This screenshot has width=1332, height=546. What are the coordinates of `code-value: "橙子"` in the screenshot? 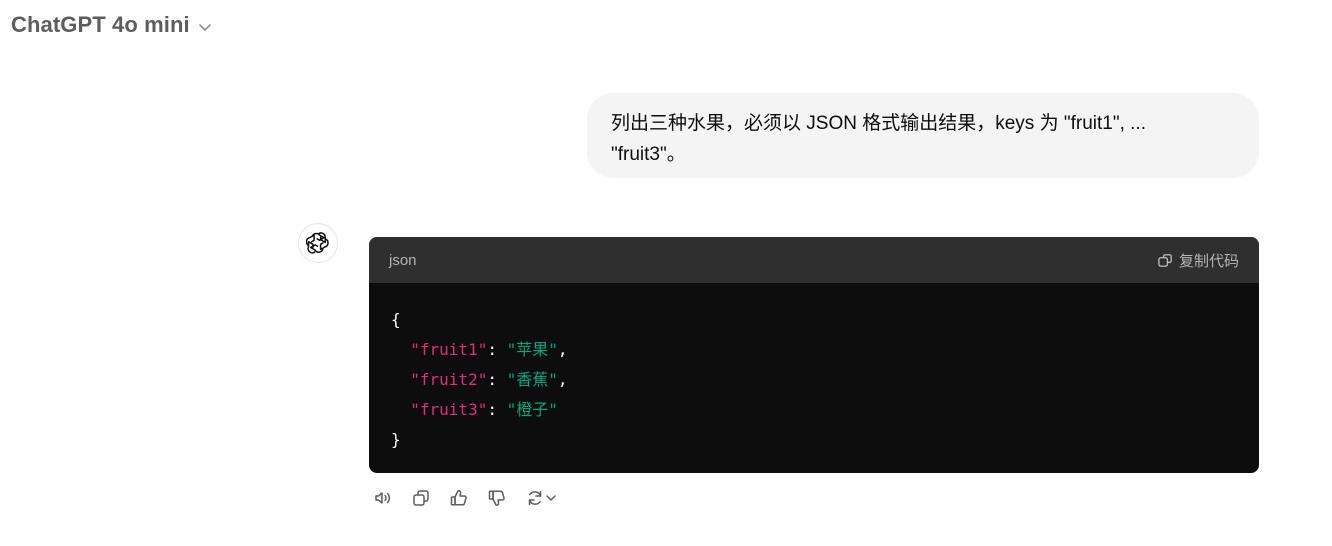 It's located at (532, 409).